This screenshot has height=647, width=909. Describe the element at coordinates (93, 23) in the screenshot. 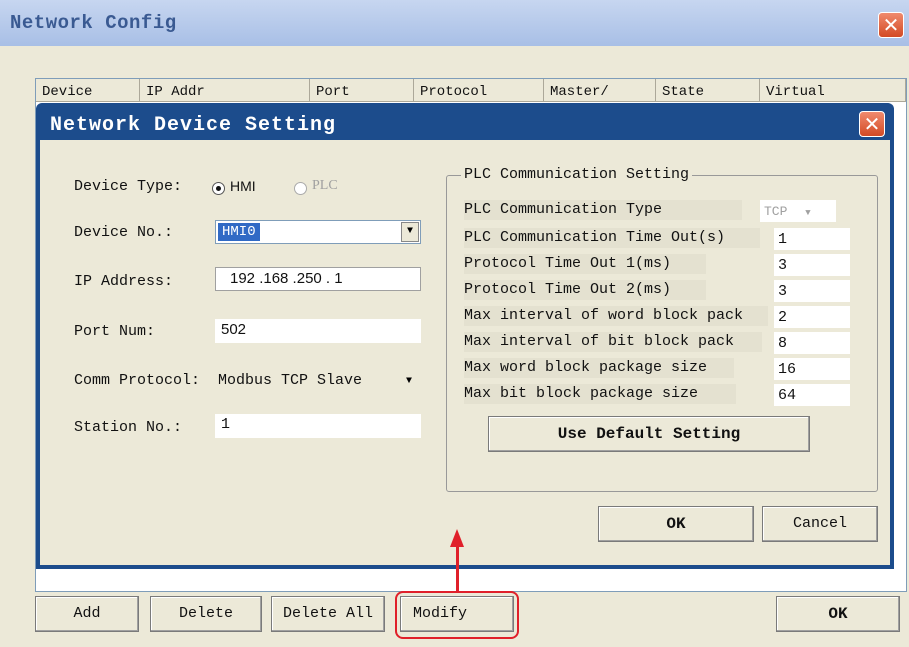

I see `window-title: Network Config` at that location.